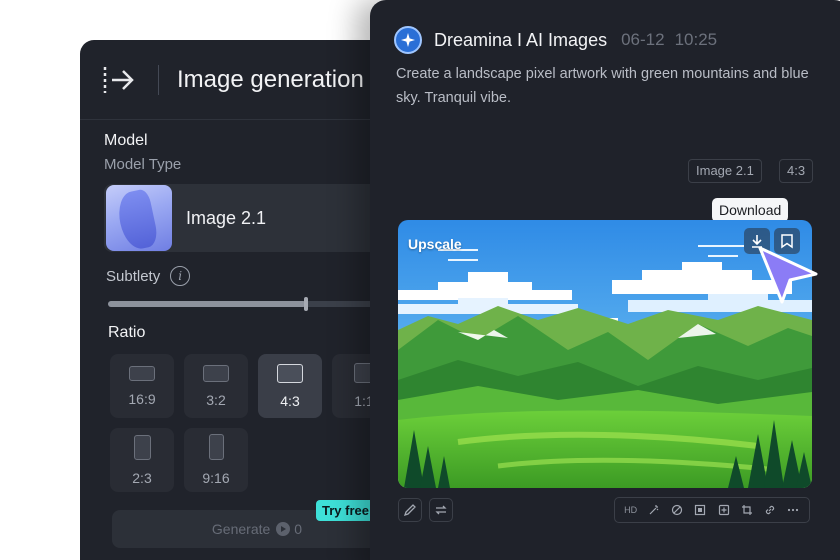 The image size is (840, 560). What do you see at coordinates (725, 171) in the screenshot?
I see `model-tag: Image 2.1` at bounding box center [725, 171].